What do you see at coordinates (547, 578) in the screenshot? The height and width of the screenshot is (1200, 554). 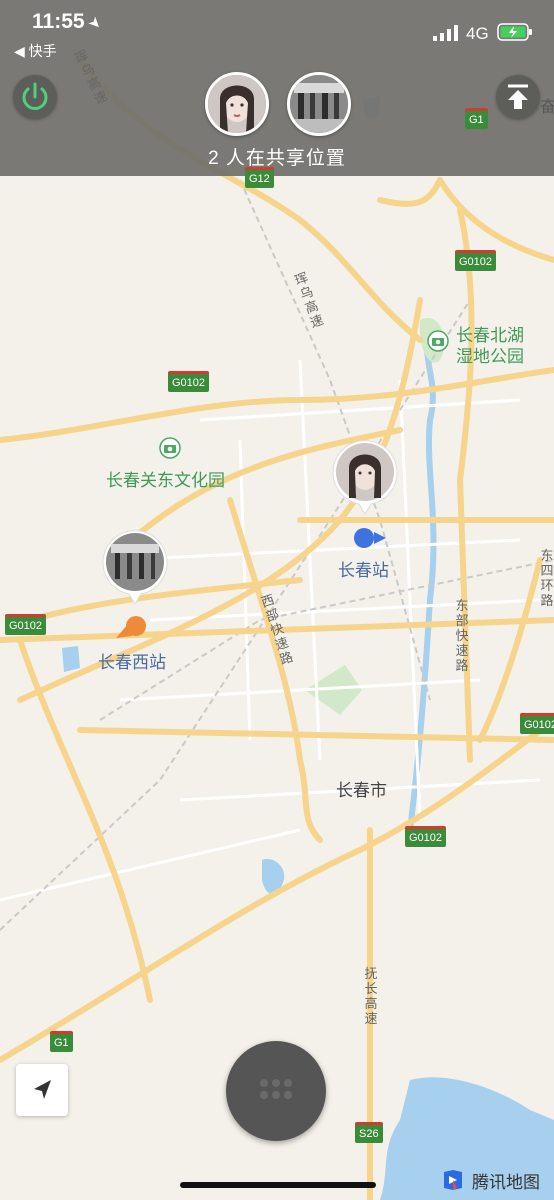 I see `road-name-east-ring: 东四环路` at bounding box center [547, 578].